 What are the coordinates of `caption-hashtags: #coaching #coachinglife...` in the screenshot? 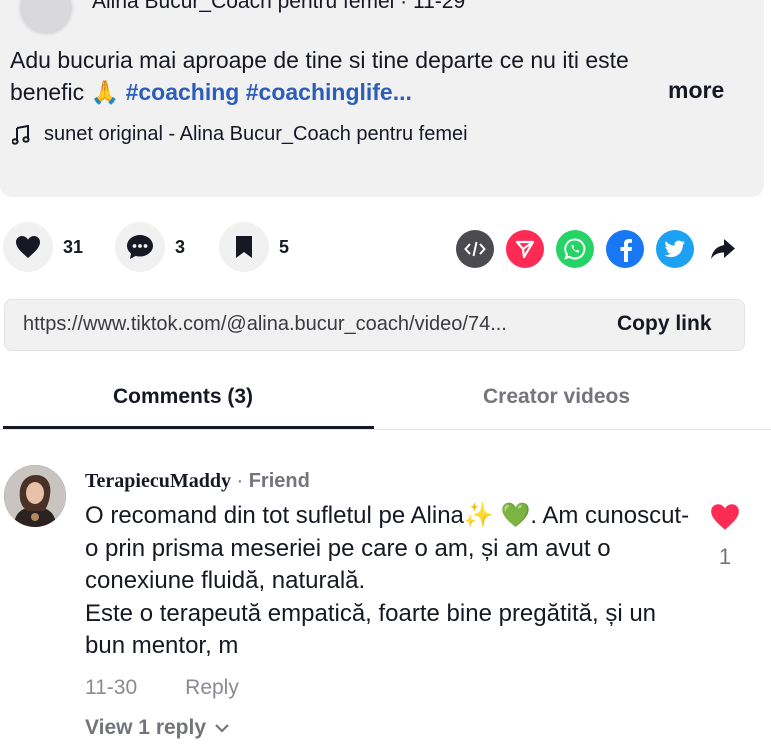 It's located at (269, 92).